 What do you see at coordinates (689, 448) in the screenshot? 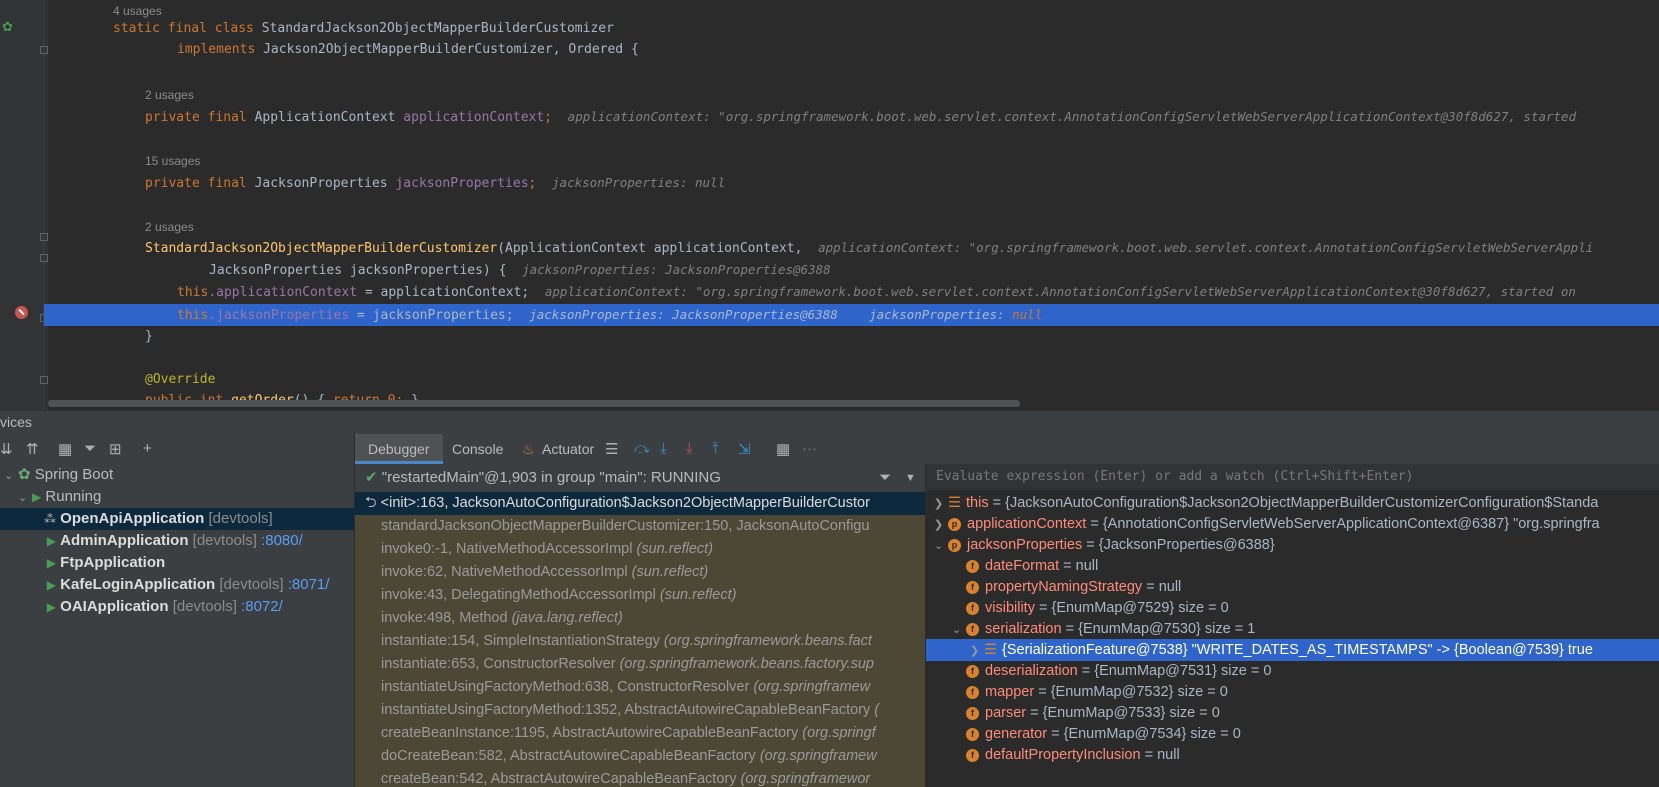
I see `force-step-into-icon: ⤓` at bounding box center [689, 448].